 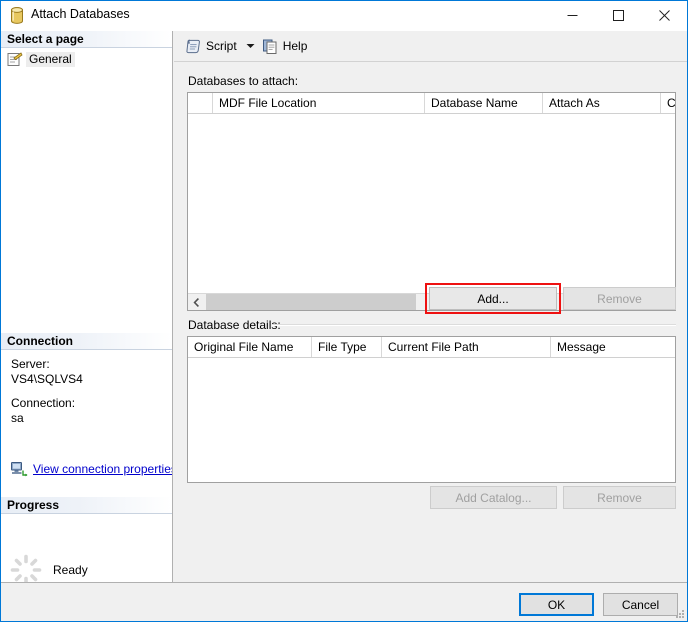 What do you see at coordinates (86, 341) in the screenshot?
I see `connection-heading: Connection` at bounding box center [86, 341].